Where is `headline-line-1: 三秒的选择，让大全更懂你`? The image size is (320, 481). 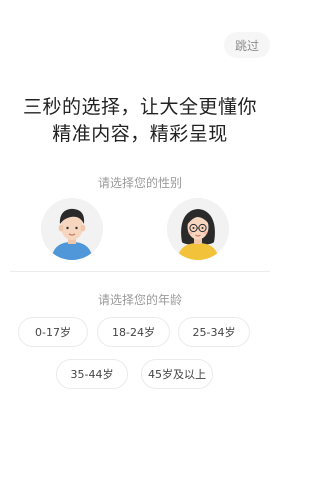 headline-line-1: 三秒的选择，让大全更懂你 is located at coordinates (139, 107).